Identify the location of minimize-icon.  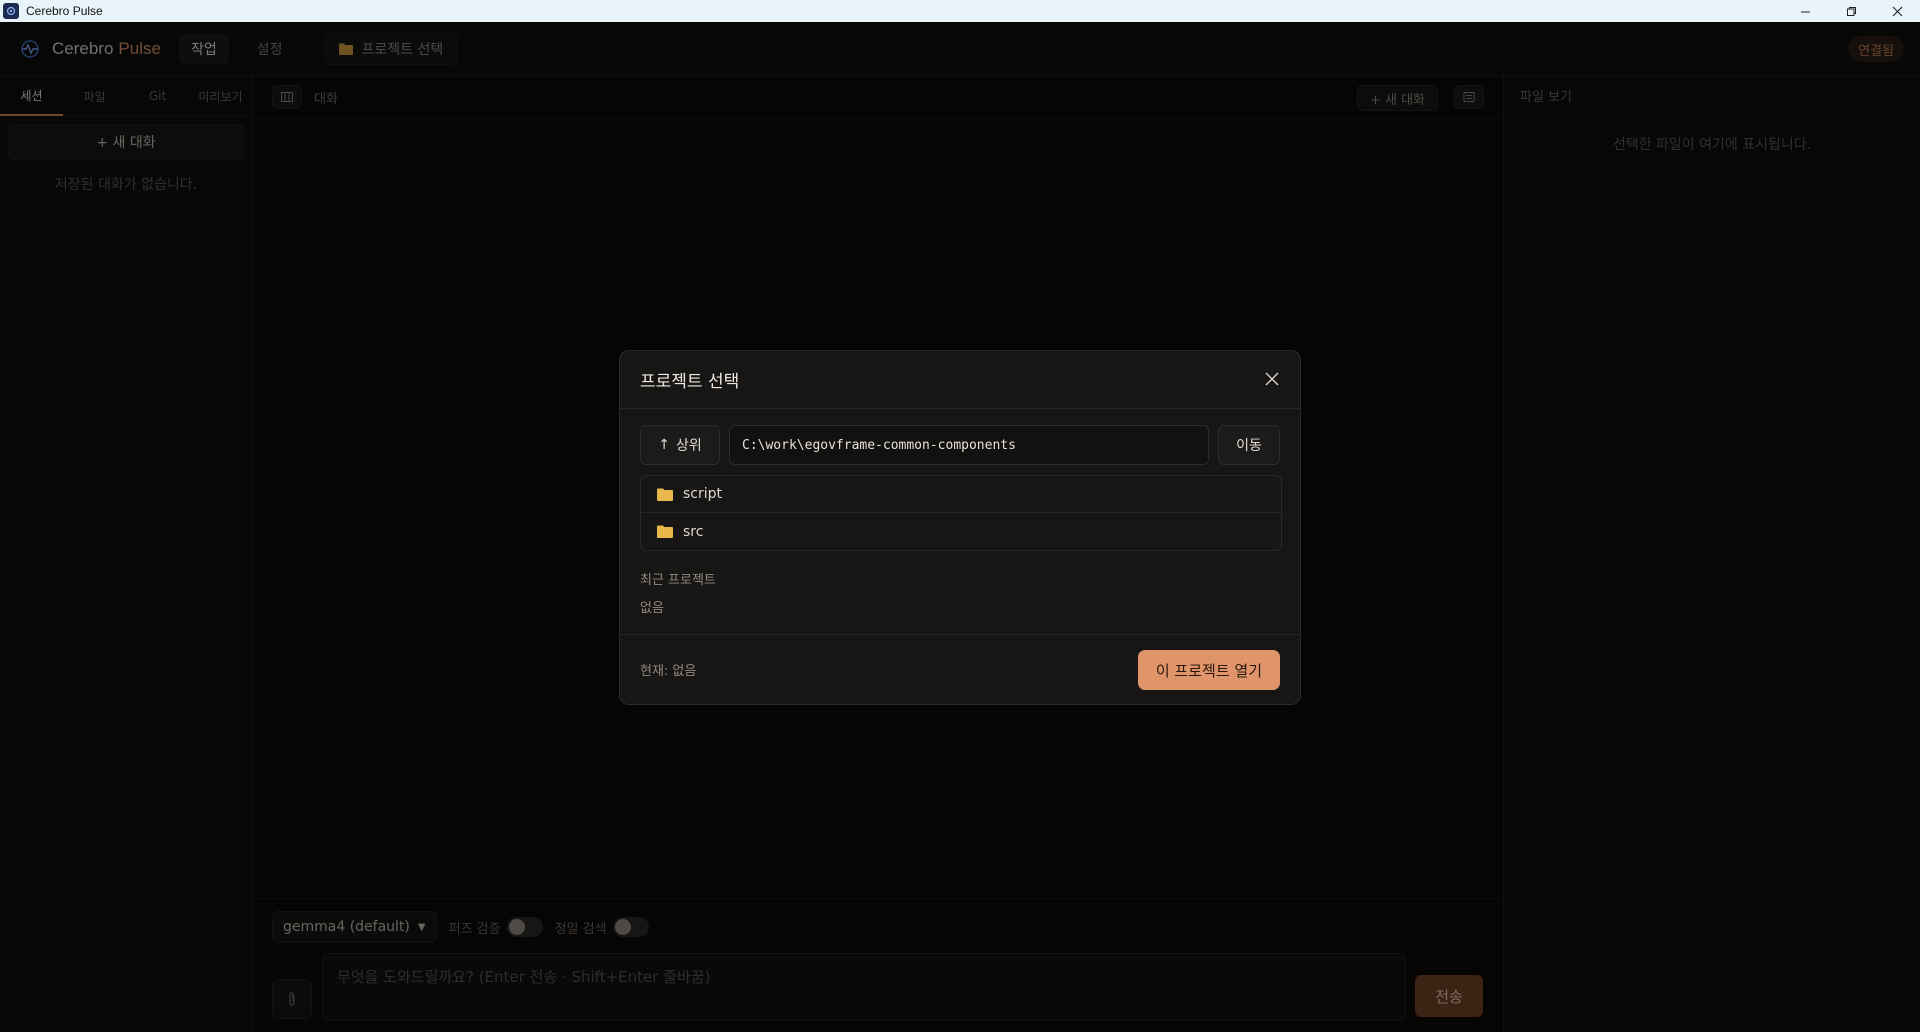
(1805, 11).